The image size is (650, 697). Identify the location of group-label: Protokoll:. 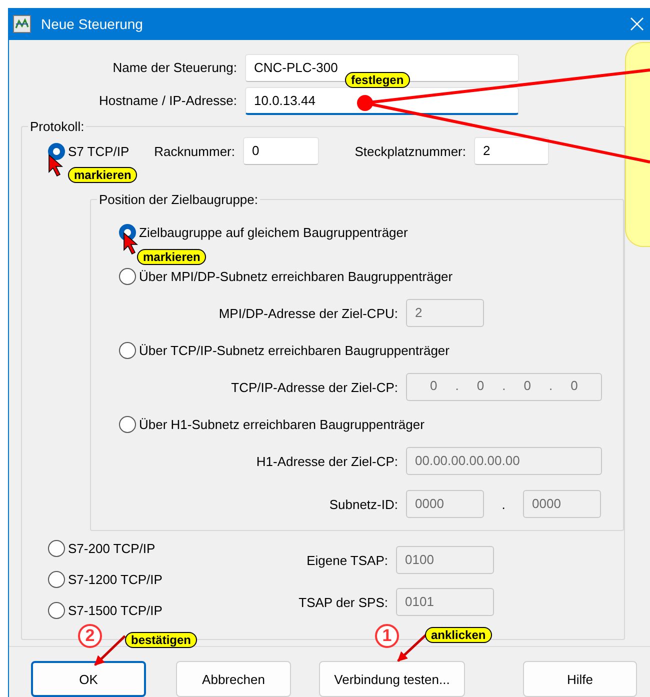
(57, 126).